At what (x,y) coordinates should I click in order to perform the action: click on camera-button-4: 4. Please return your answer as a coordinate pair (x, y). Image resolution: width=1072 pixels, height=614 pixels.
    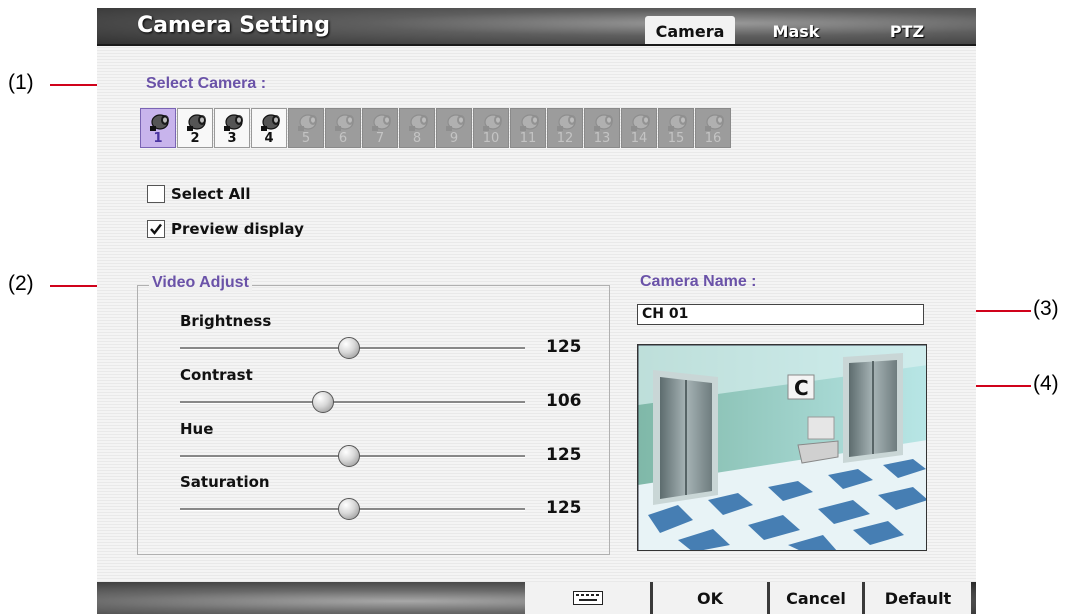
    Looking at the image, I should click on (269, 128).